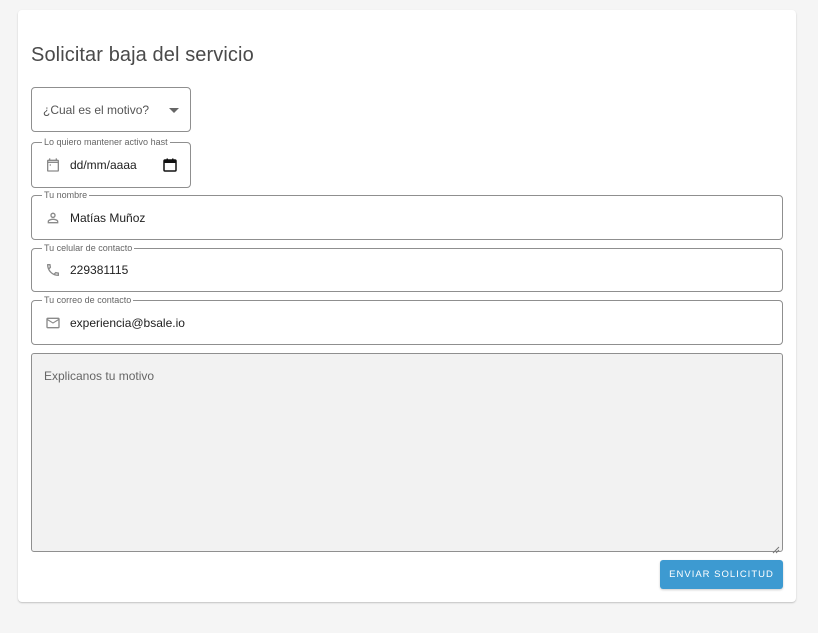  I want to click on email-value: experiencia@bsale.io, so click(127, 322).